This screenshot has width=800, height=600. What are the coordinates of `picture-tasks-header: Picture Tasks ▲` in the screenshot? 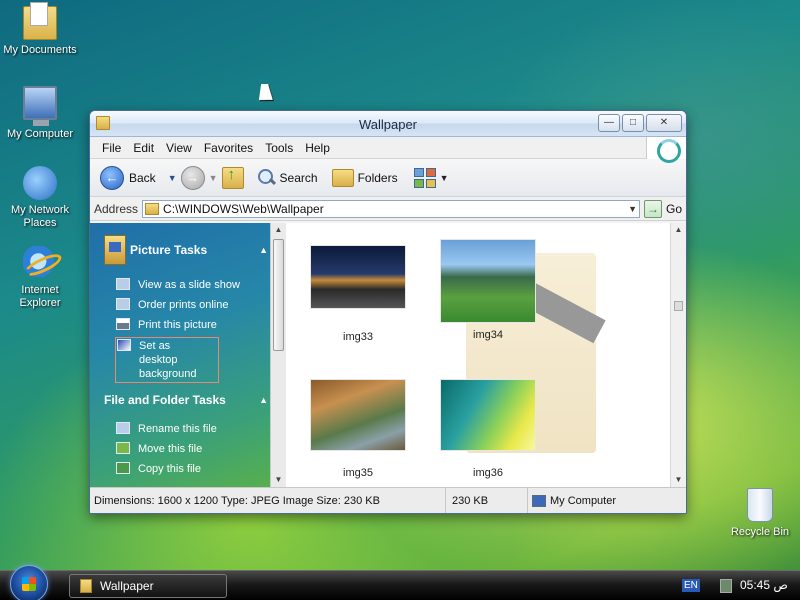 It's located at (186, 250).